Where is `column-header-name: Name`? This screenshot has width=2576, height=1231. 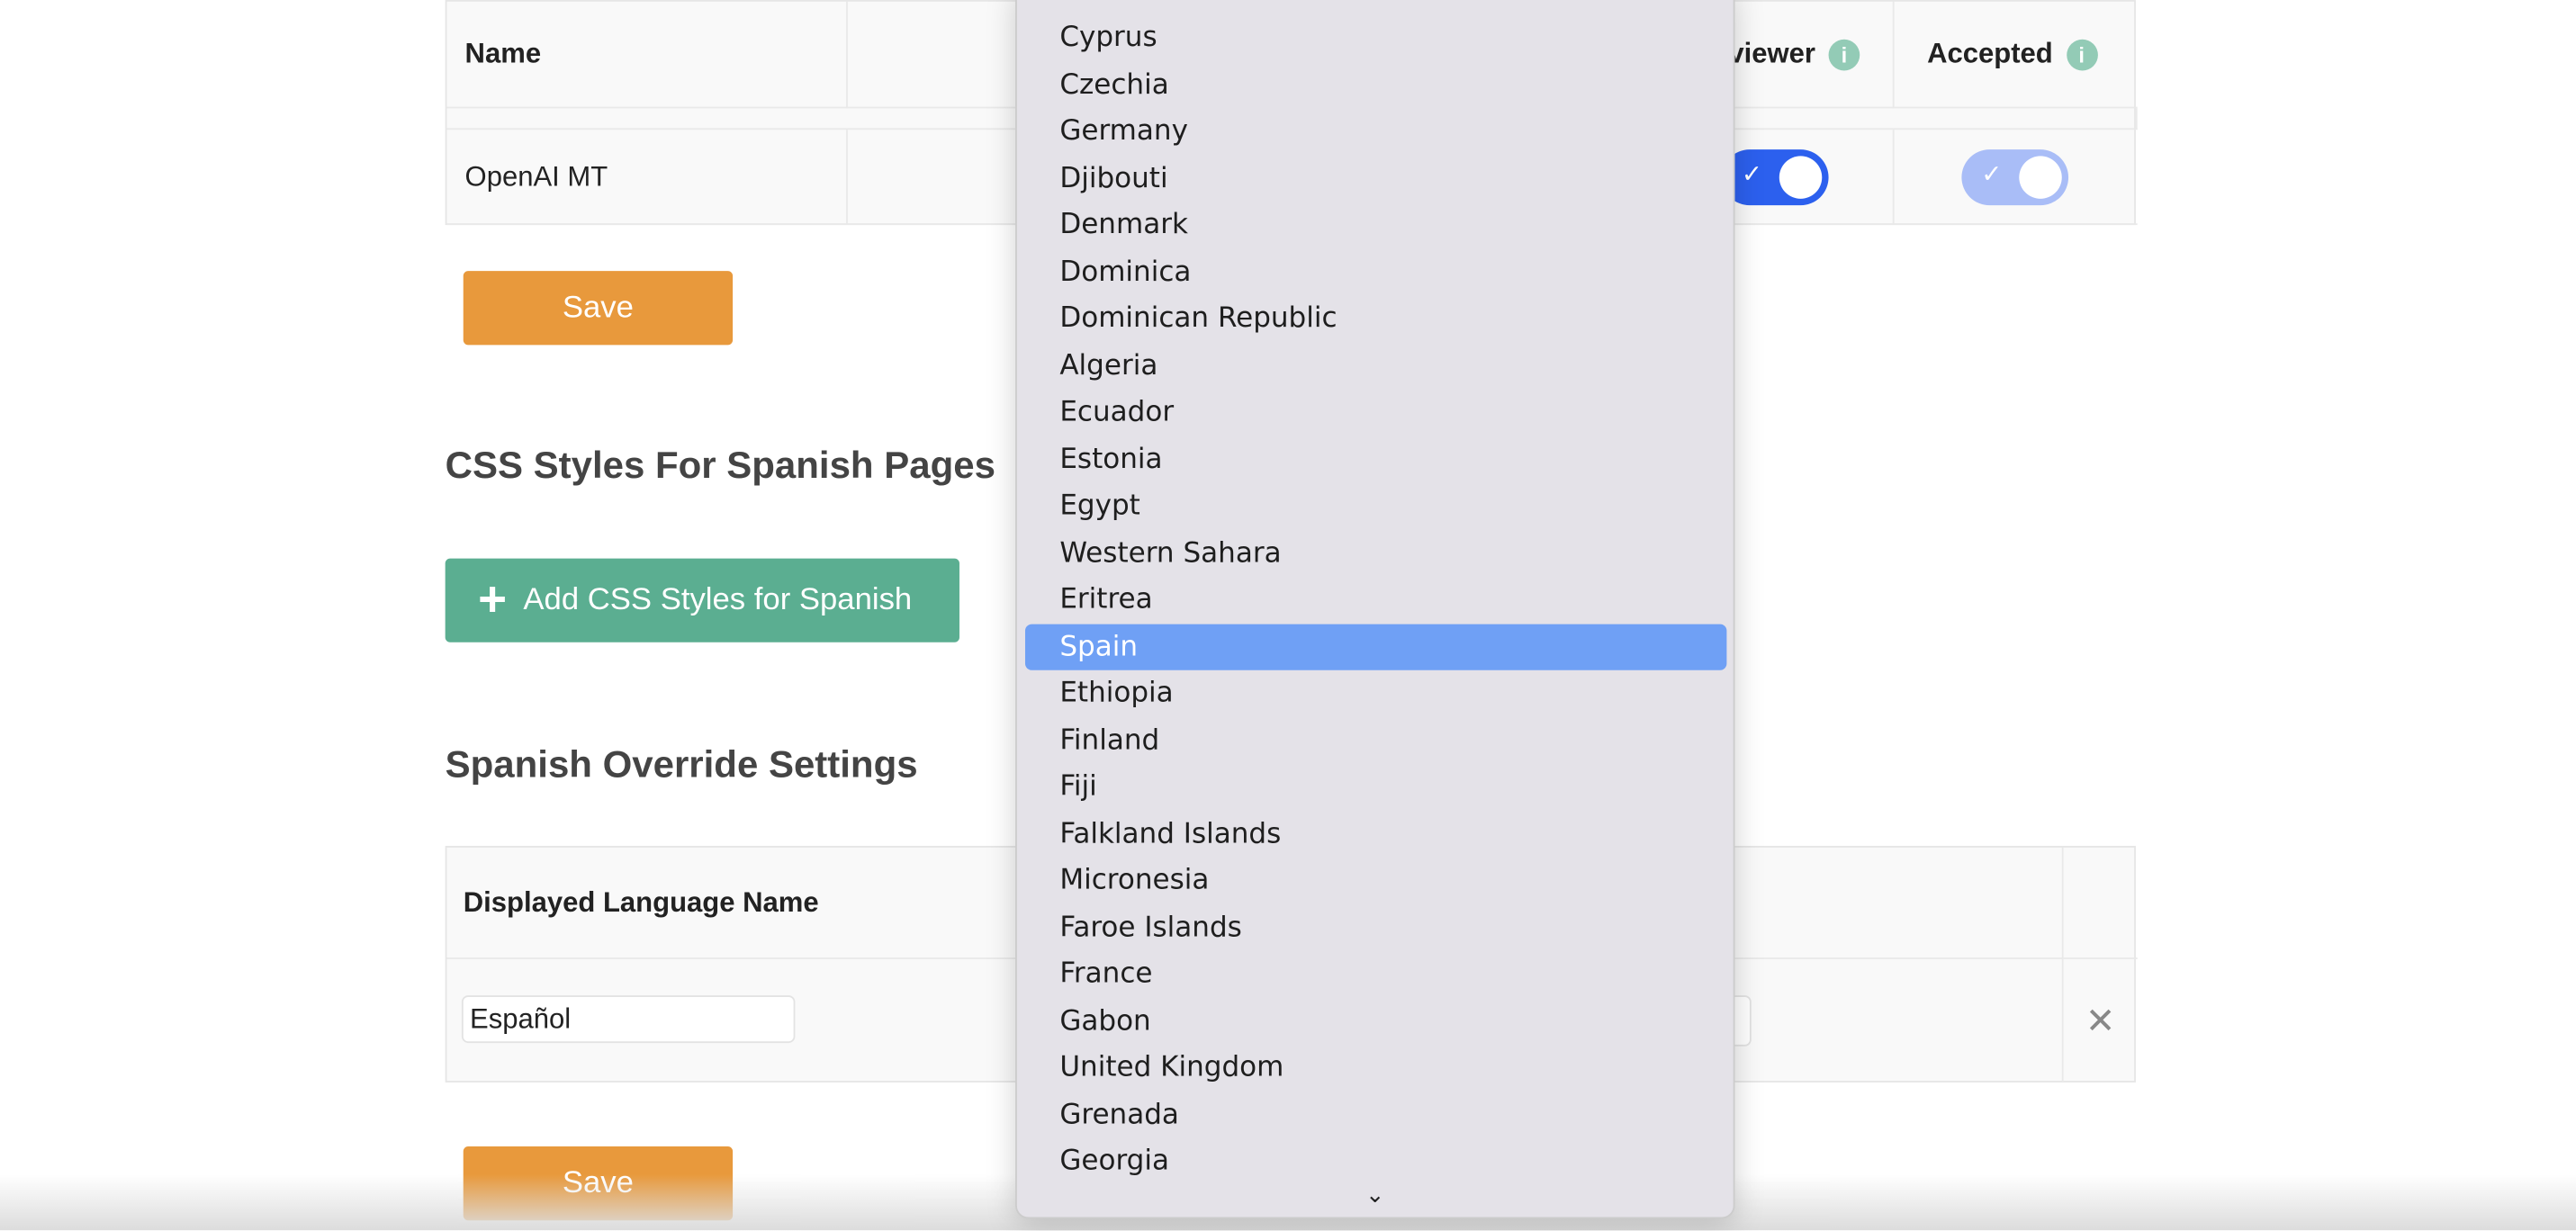 column-header-name: Name is located at coordinates (647, 55).